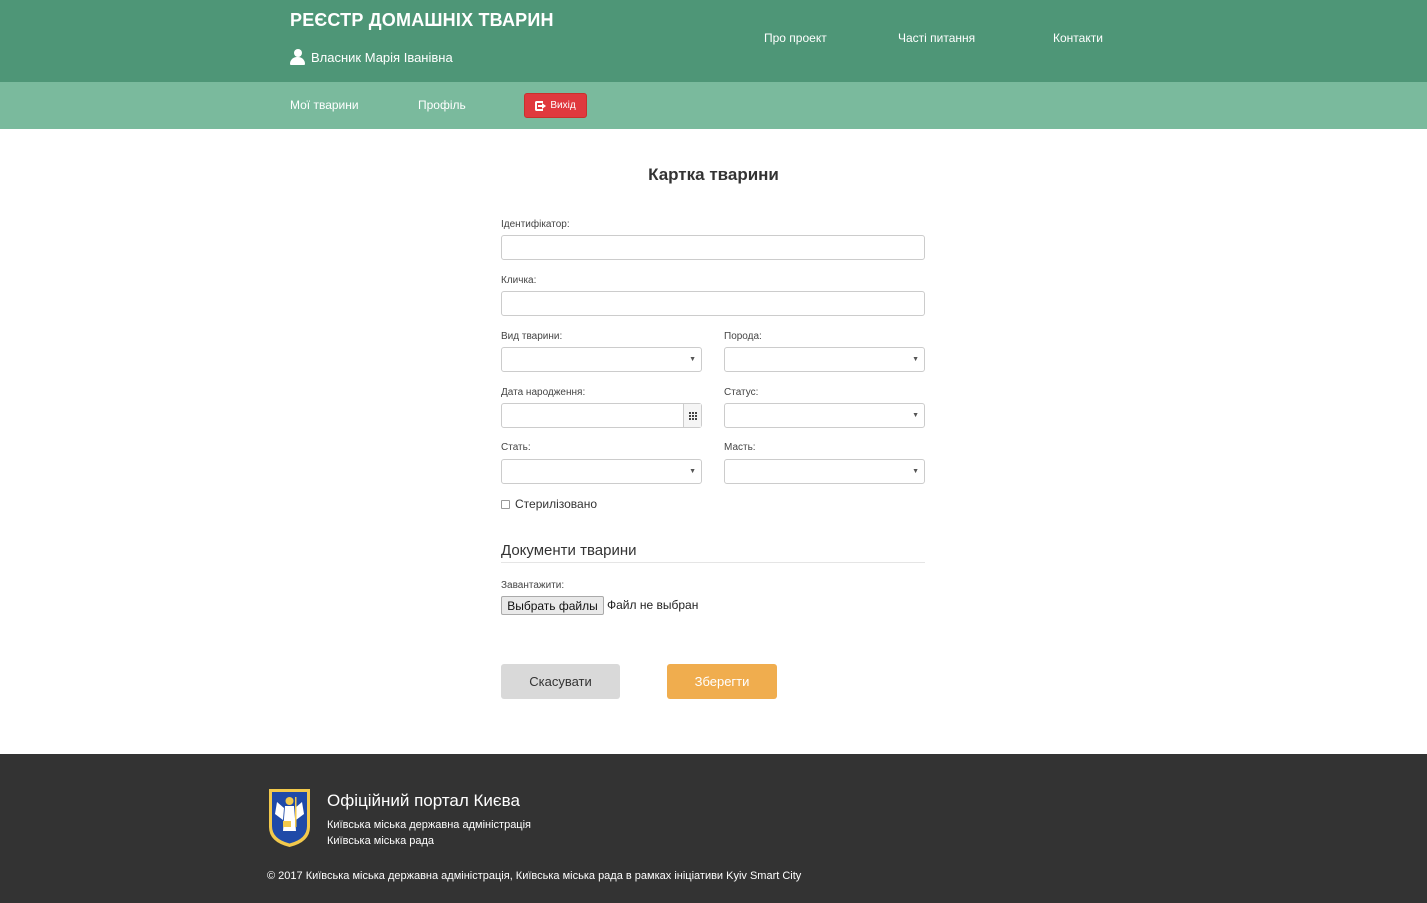 The image size is (1427, 903). What do you see at coordinates (324, 105) in the screenshot?
I see `subnav-my-animals: Мої тварини` at bounding box center [324, 105].